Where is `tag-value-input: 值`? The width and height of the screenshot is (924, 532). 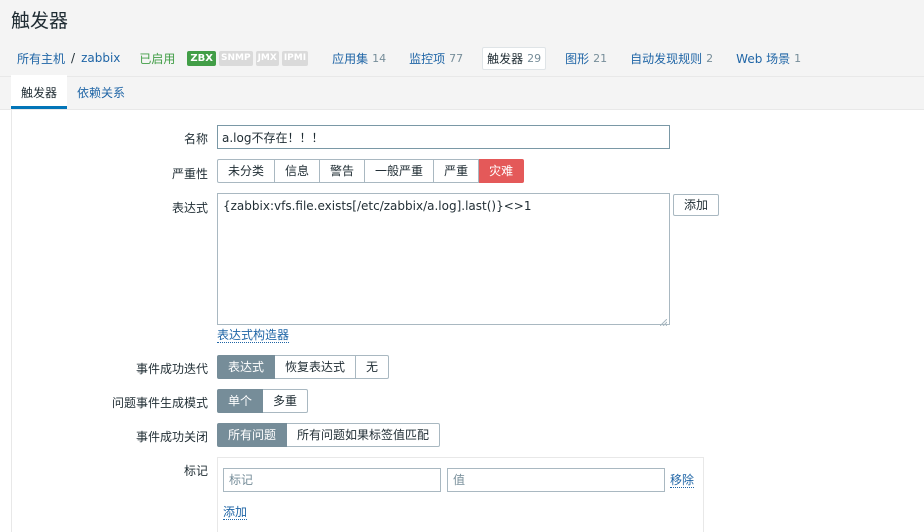
tag-value-input: 值 is located at coordinates (556, 480).